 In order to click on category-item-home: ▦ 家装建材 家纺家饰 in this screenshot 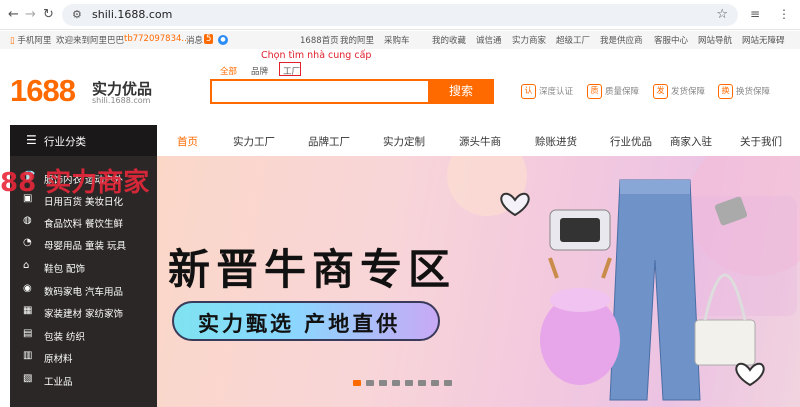, I will do `click(83, 313)`.